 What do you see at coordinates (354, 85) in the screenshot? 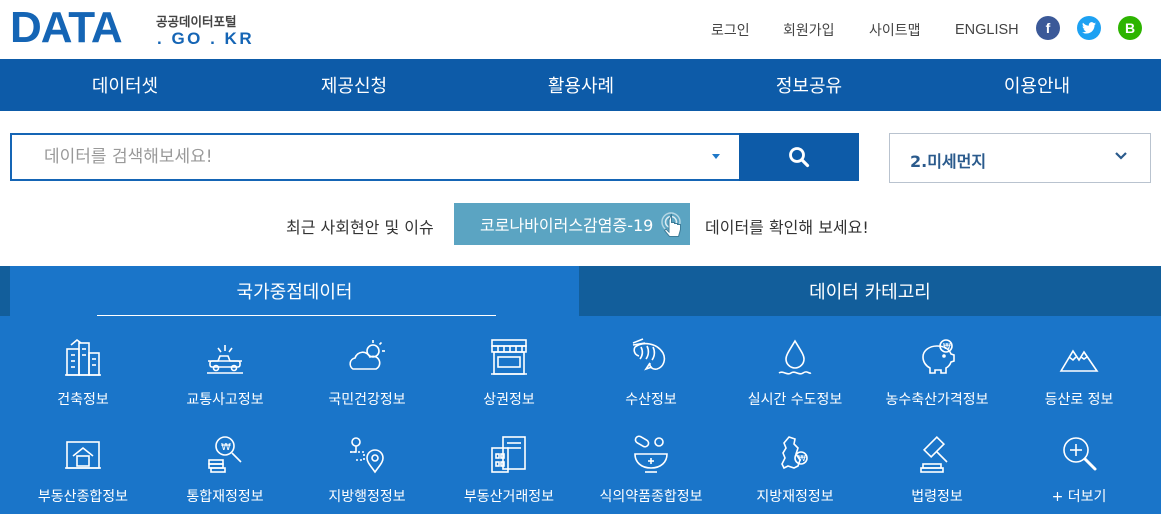
I see `gnb-request: 제공신청` at bounding box center [354, 85].